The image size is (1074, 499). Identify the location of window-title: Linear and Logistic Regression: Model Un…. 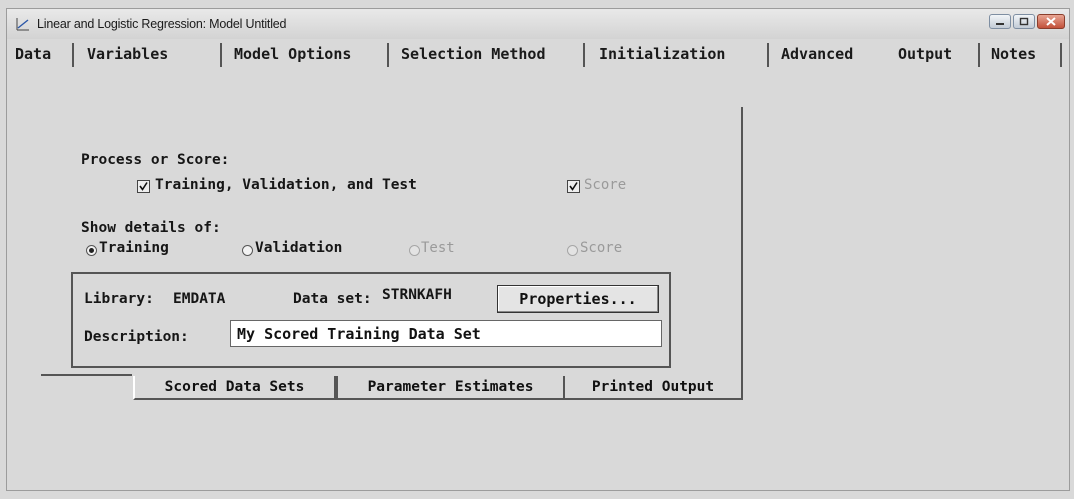
(162, 24).